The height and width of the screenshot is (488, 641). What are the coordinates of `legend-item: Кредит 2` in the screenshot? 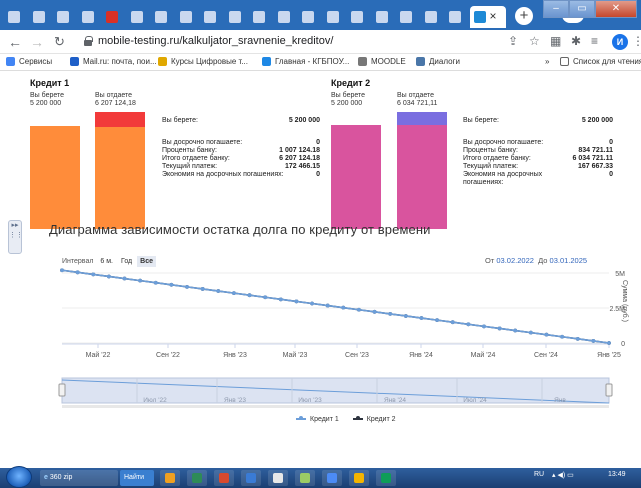 It's located at (372, 419).